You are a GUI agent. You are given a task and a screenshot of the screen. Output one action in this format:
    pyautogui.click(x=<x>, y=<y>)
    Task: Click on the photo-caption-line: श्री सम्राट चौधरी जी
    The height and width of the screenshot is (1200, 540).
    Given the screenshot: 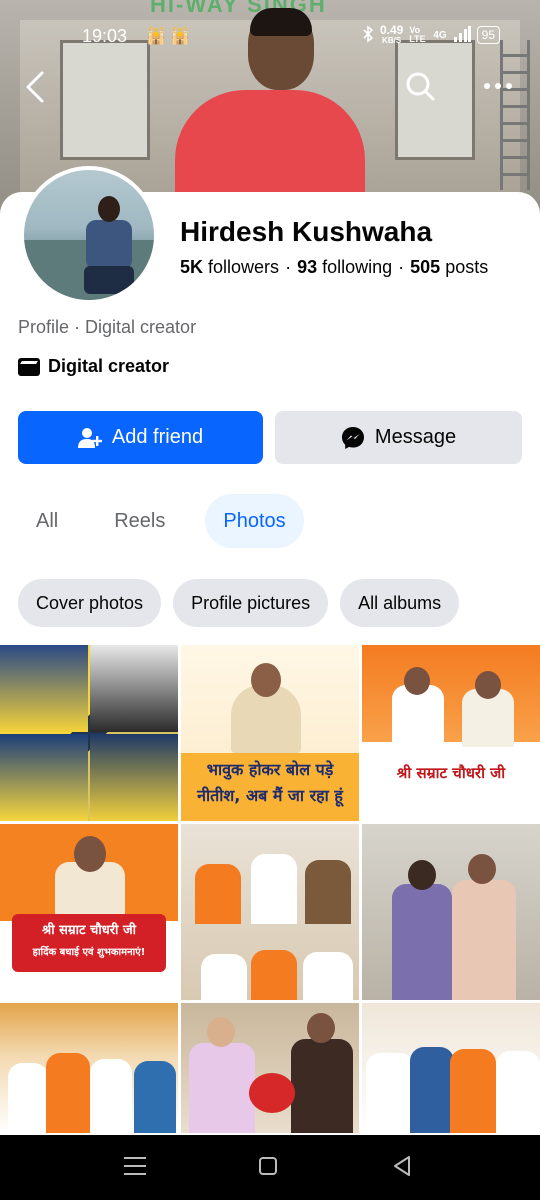 What is the action you would take?
    pyautogui.click(x=89, y=930)
    